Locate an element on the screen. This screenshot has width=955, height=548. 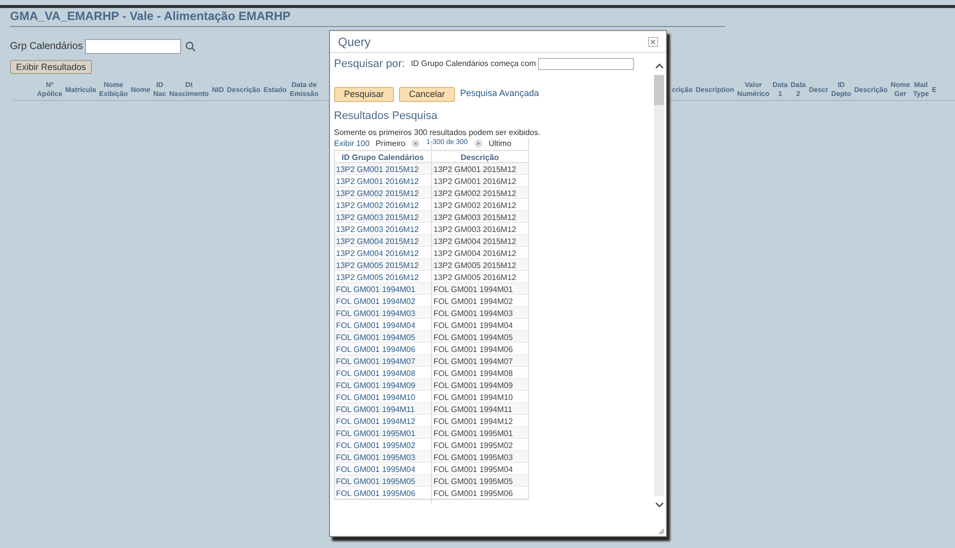
result-link: FOL GM001 1994M07 is located at coordinates (376, 361).